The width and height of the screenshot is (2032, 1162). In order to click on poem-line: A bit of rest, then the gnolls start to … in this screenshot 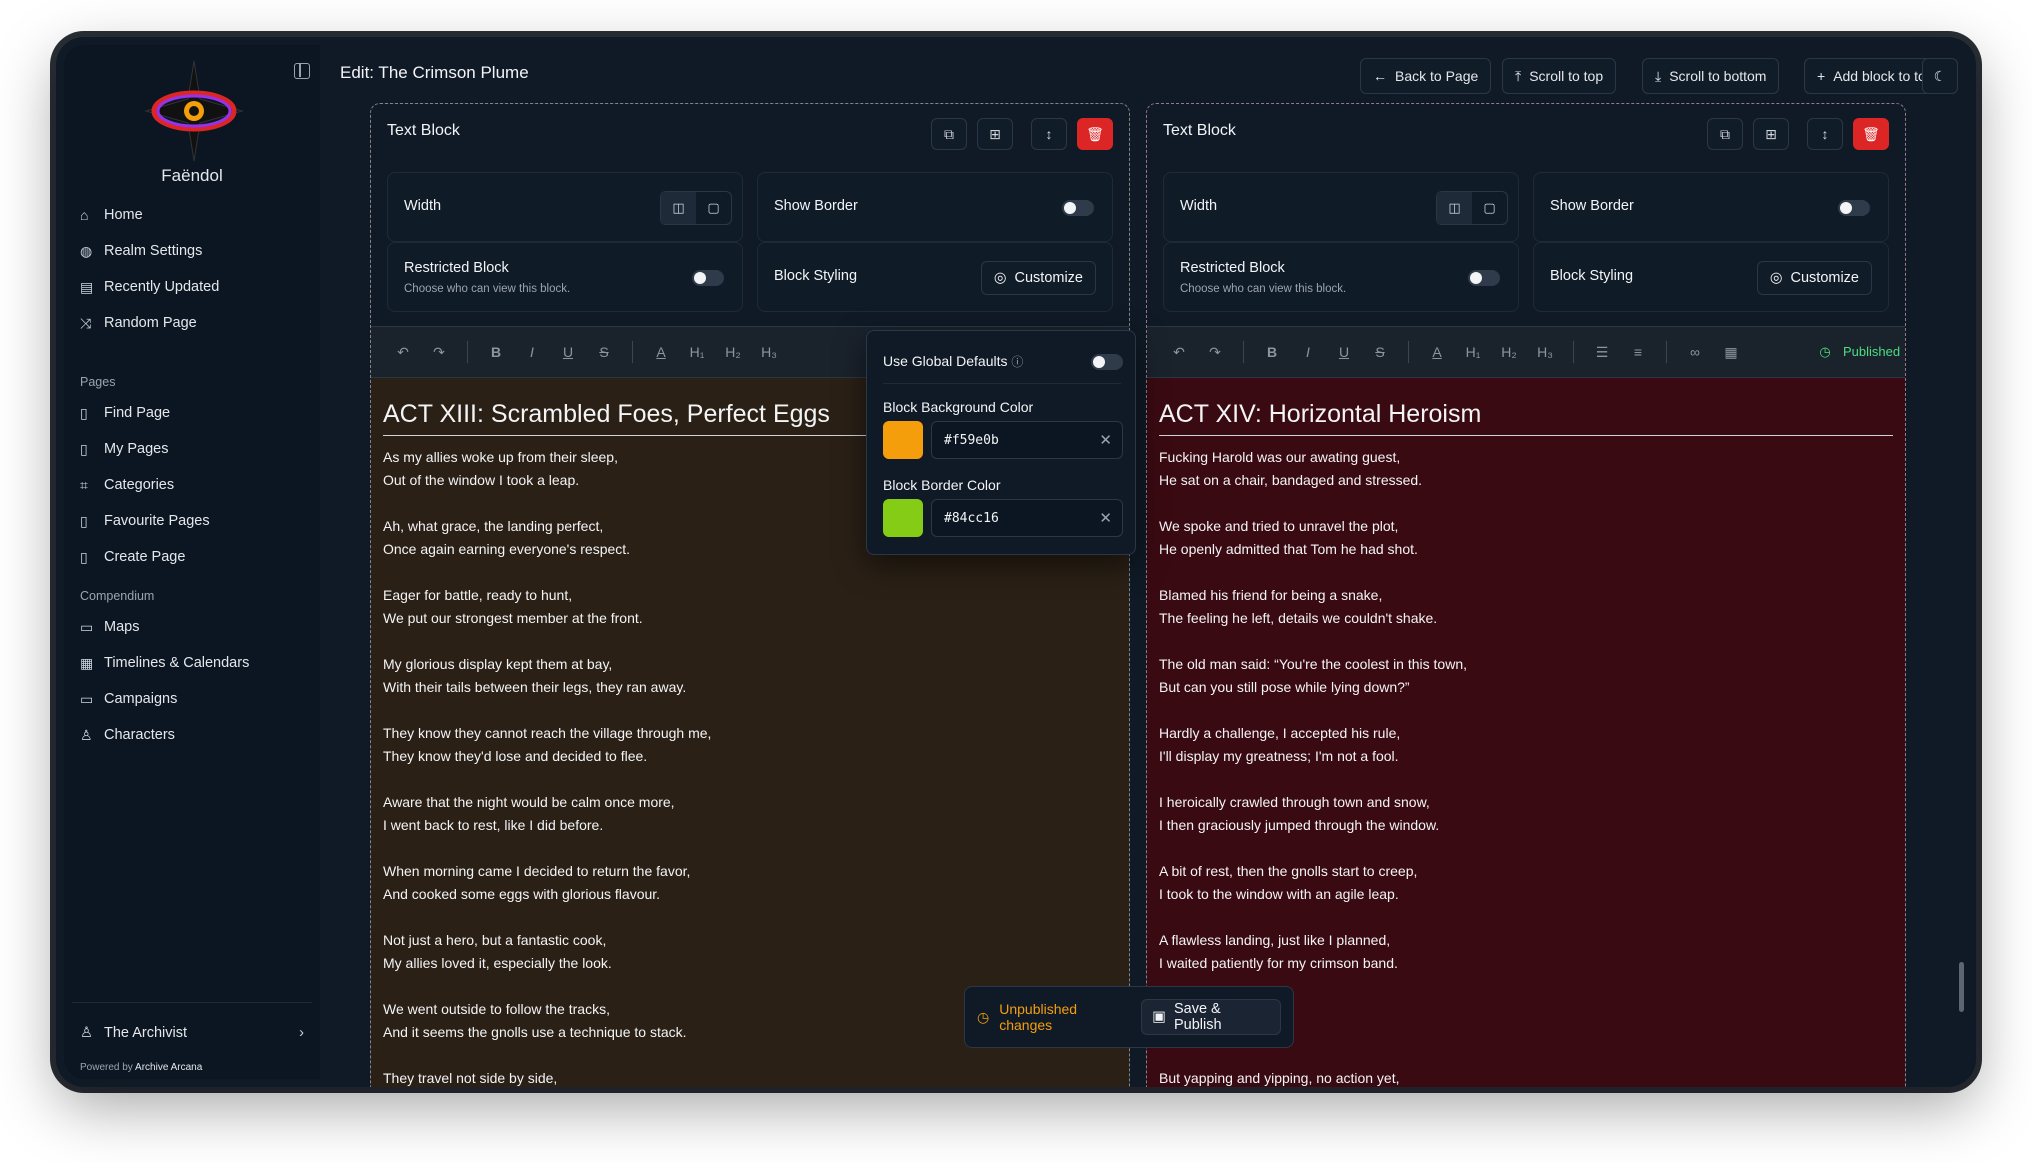, I will do `click(1288, 871)`.